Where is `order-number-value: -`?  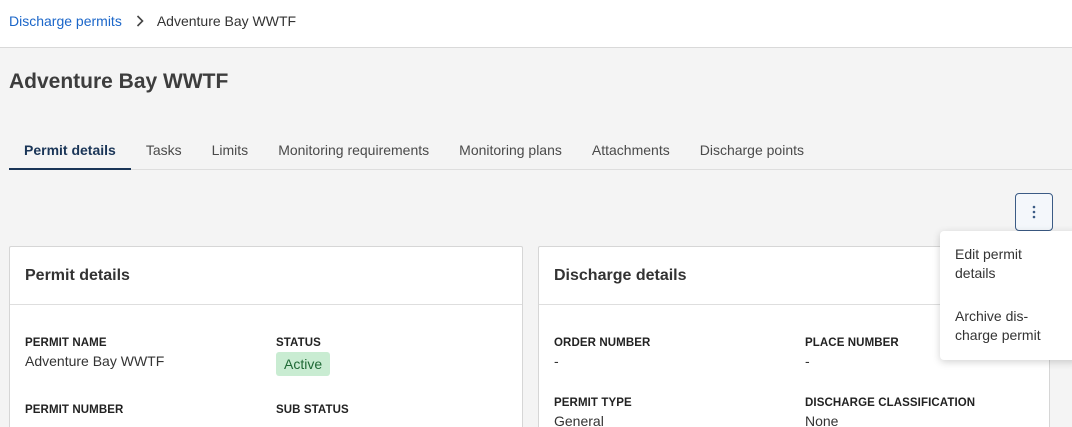 order-number-value: - is located at coordinates (556, 361).